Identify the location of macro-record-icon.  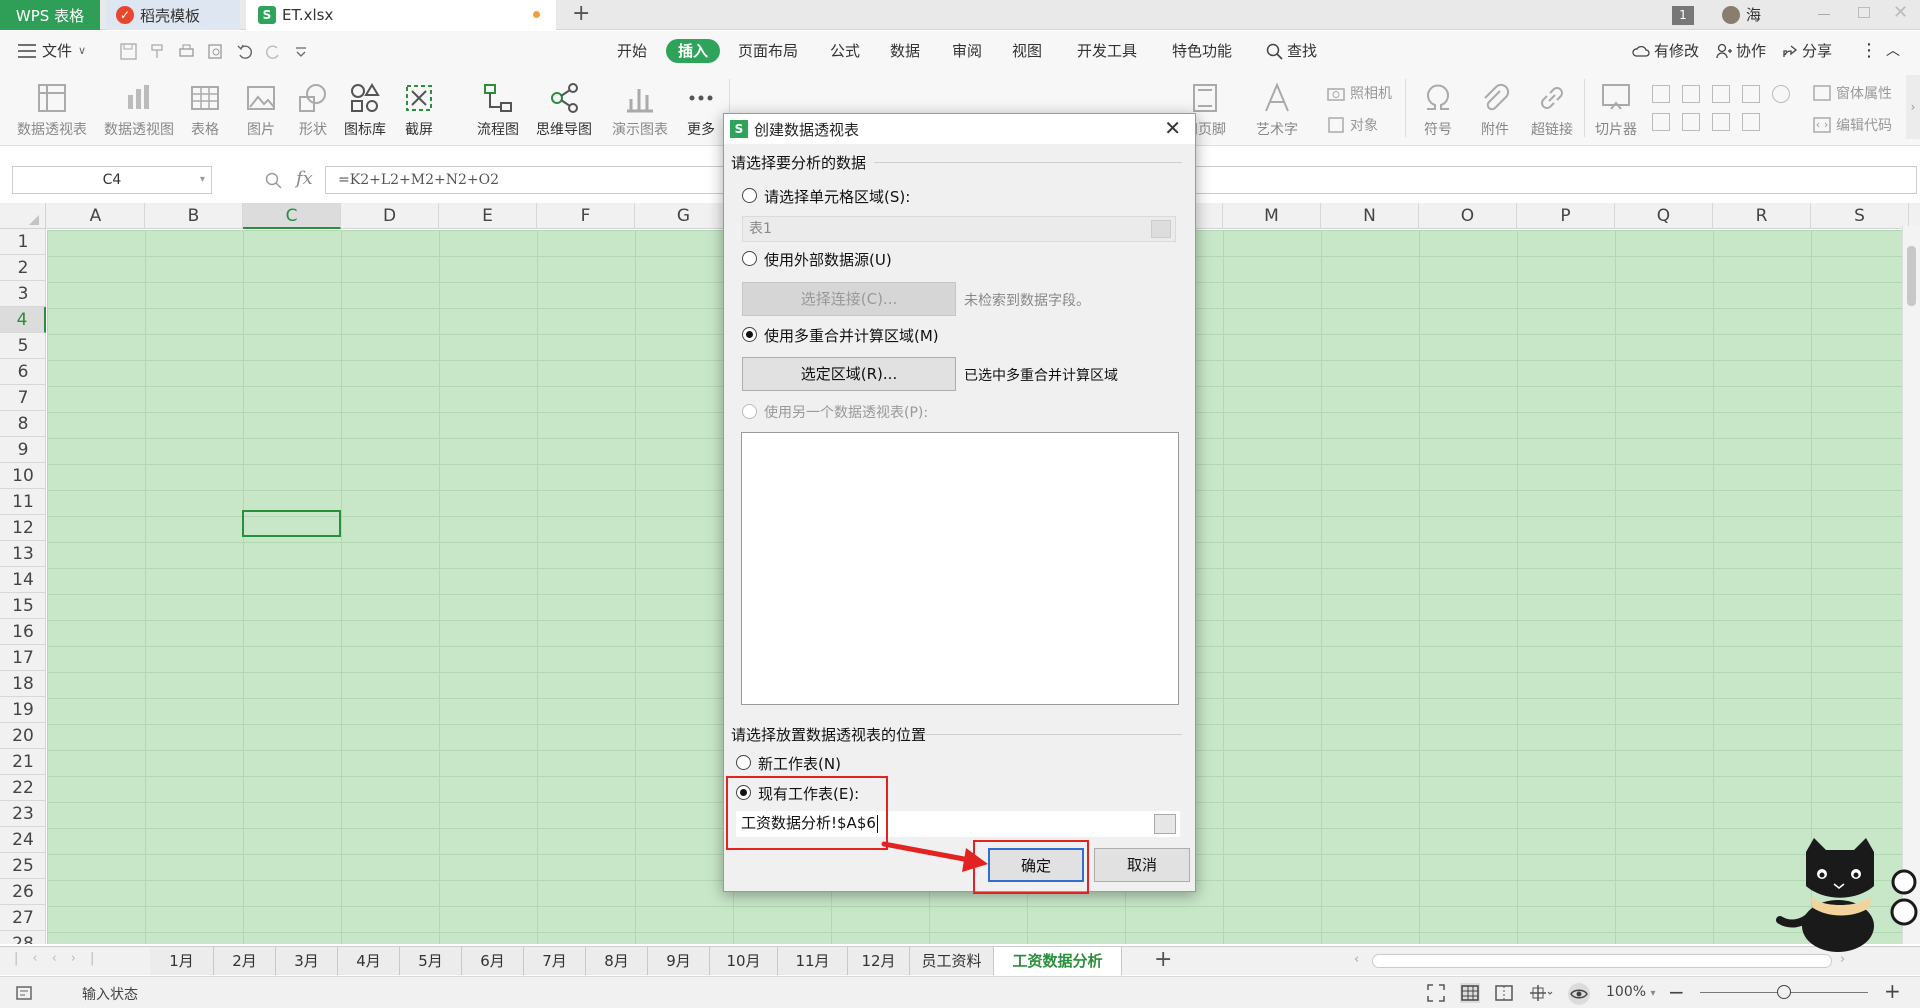
(24, 993).